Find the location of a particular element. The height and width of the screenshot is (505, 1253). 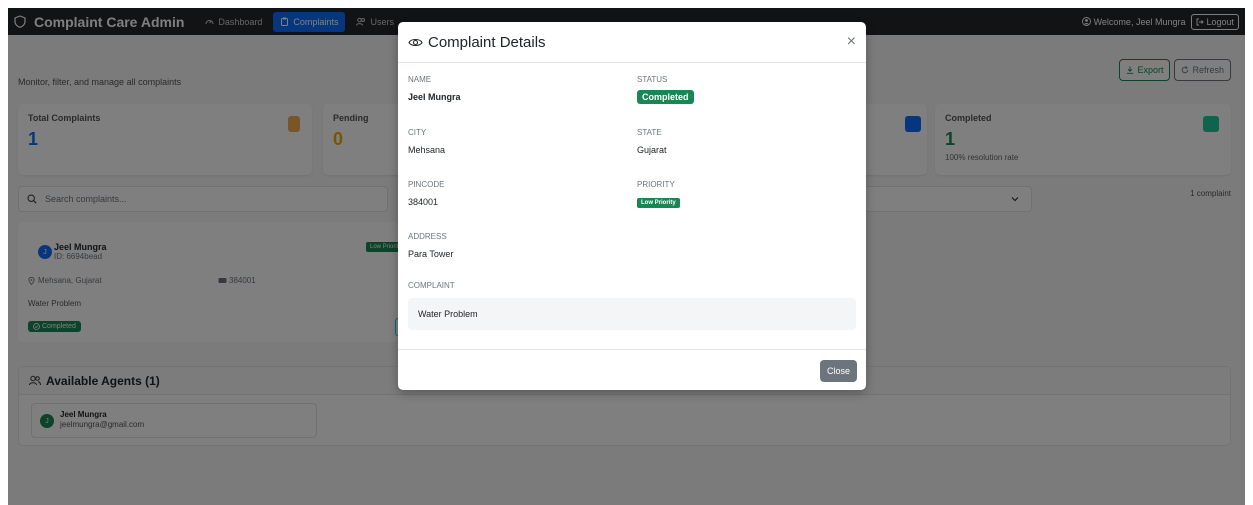

name-value: Jeel Mungra is located at coordinates (434, 97).